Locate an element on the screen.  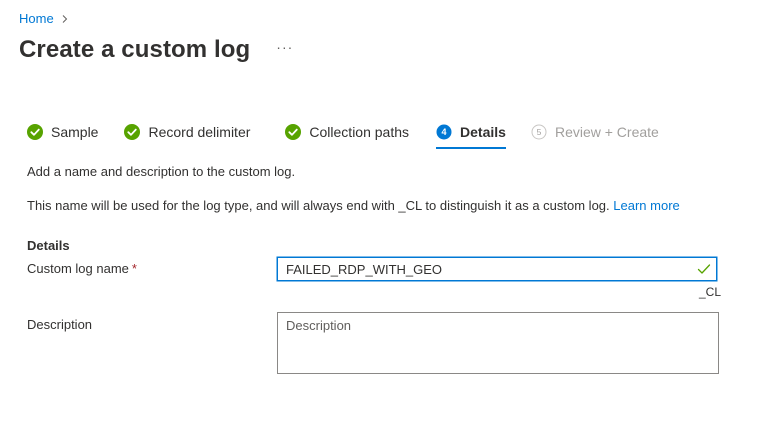
step-sample: Sample is located at coordinates (62, 132).